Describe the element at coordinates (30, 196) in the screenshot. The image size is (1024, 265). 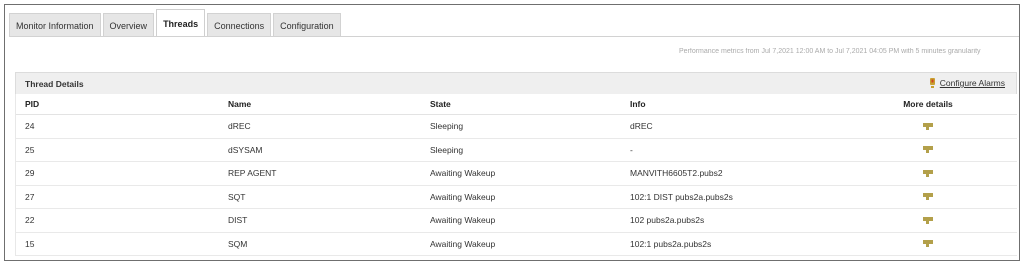
I see `pid-cell: 27` at that location.